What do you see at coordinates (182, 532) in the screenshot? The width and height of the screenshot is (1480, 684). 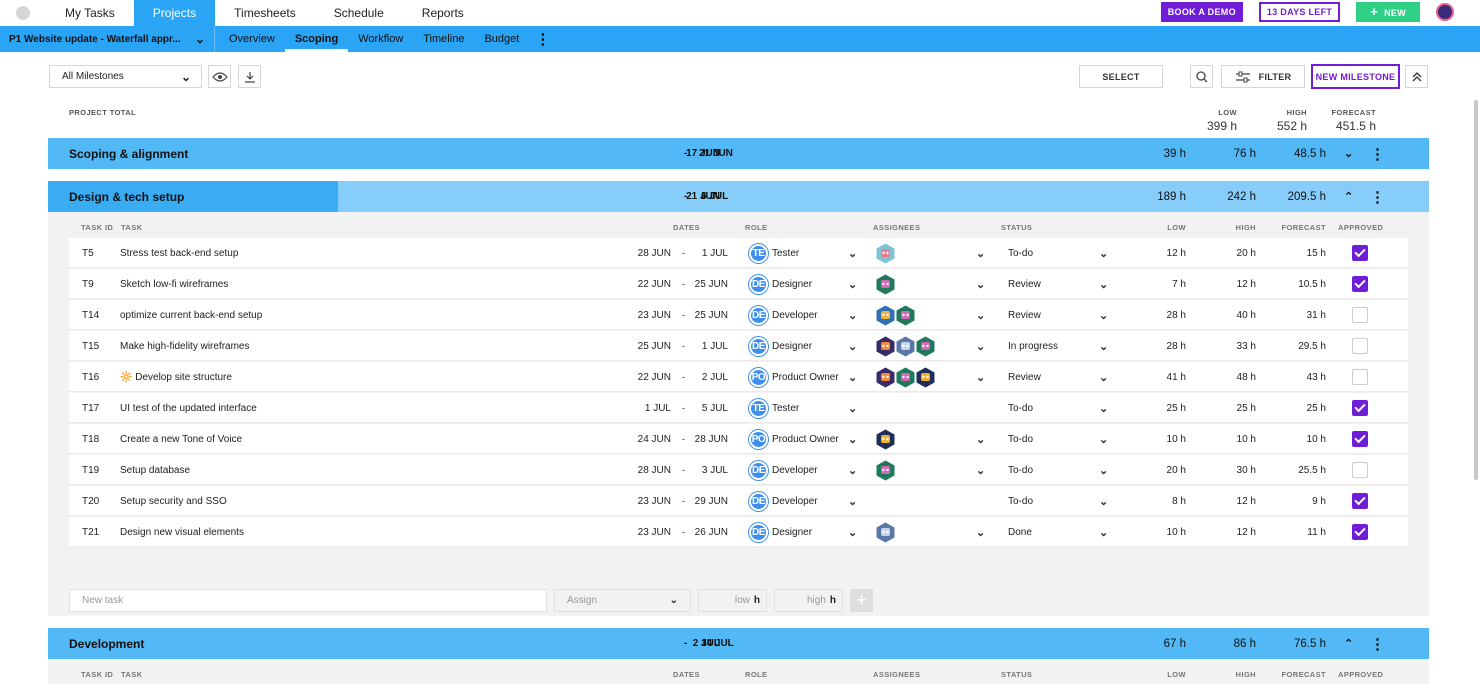 I see `task-name: Design new visual elements` at bounding box center [182, 532].